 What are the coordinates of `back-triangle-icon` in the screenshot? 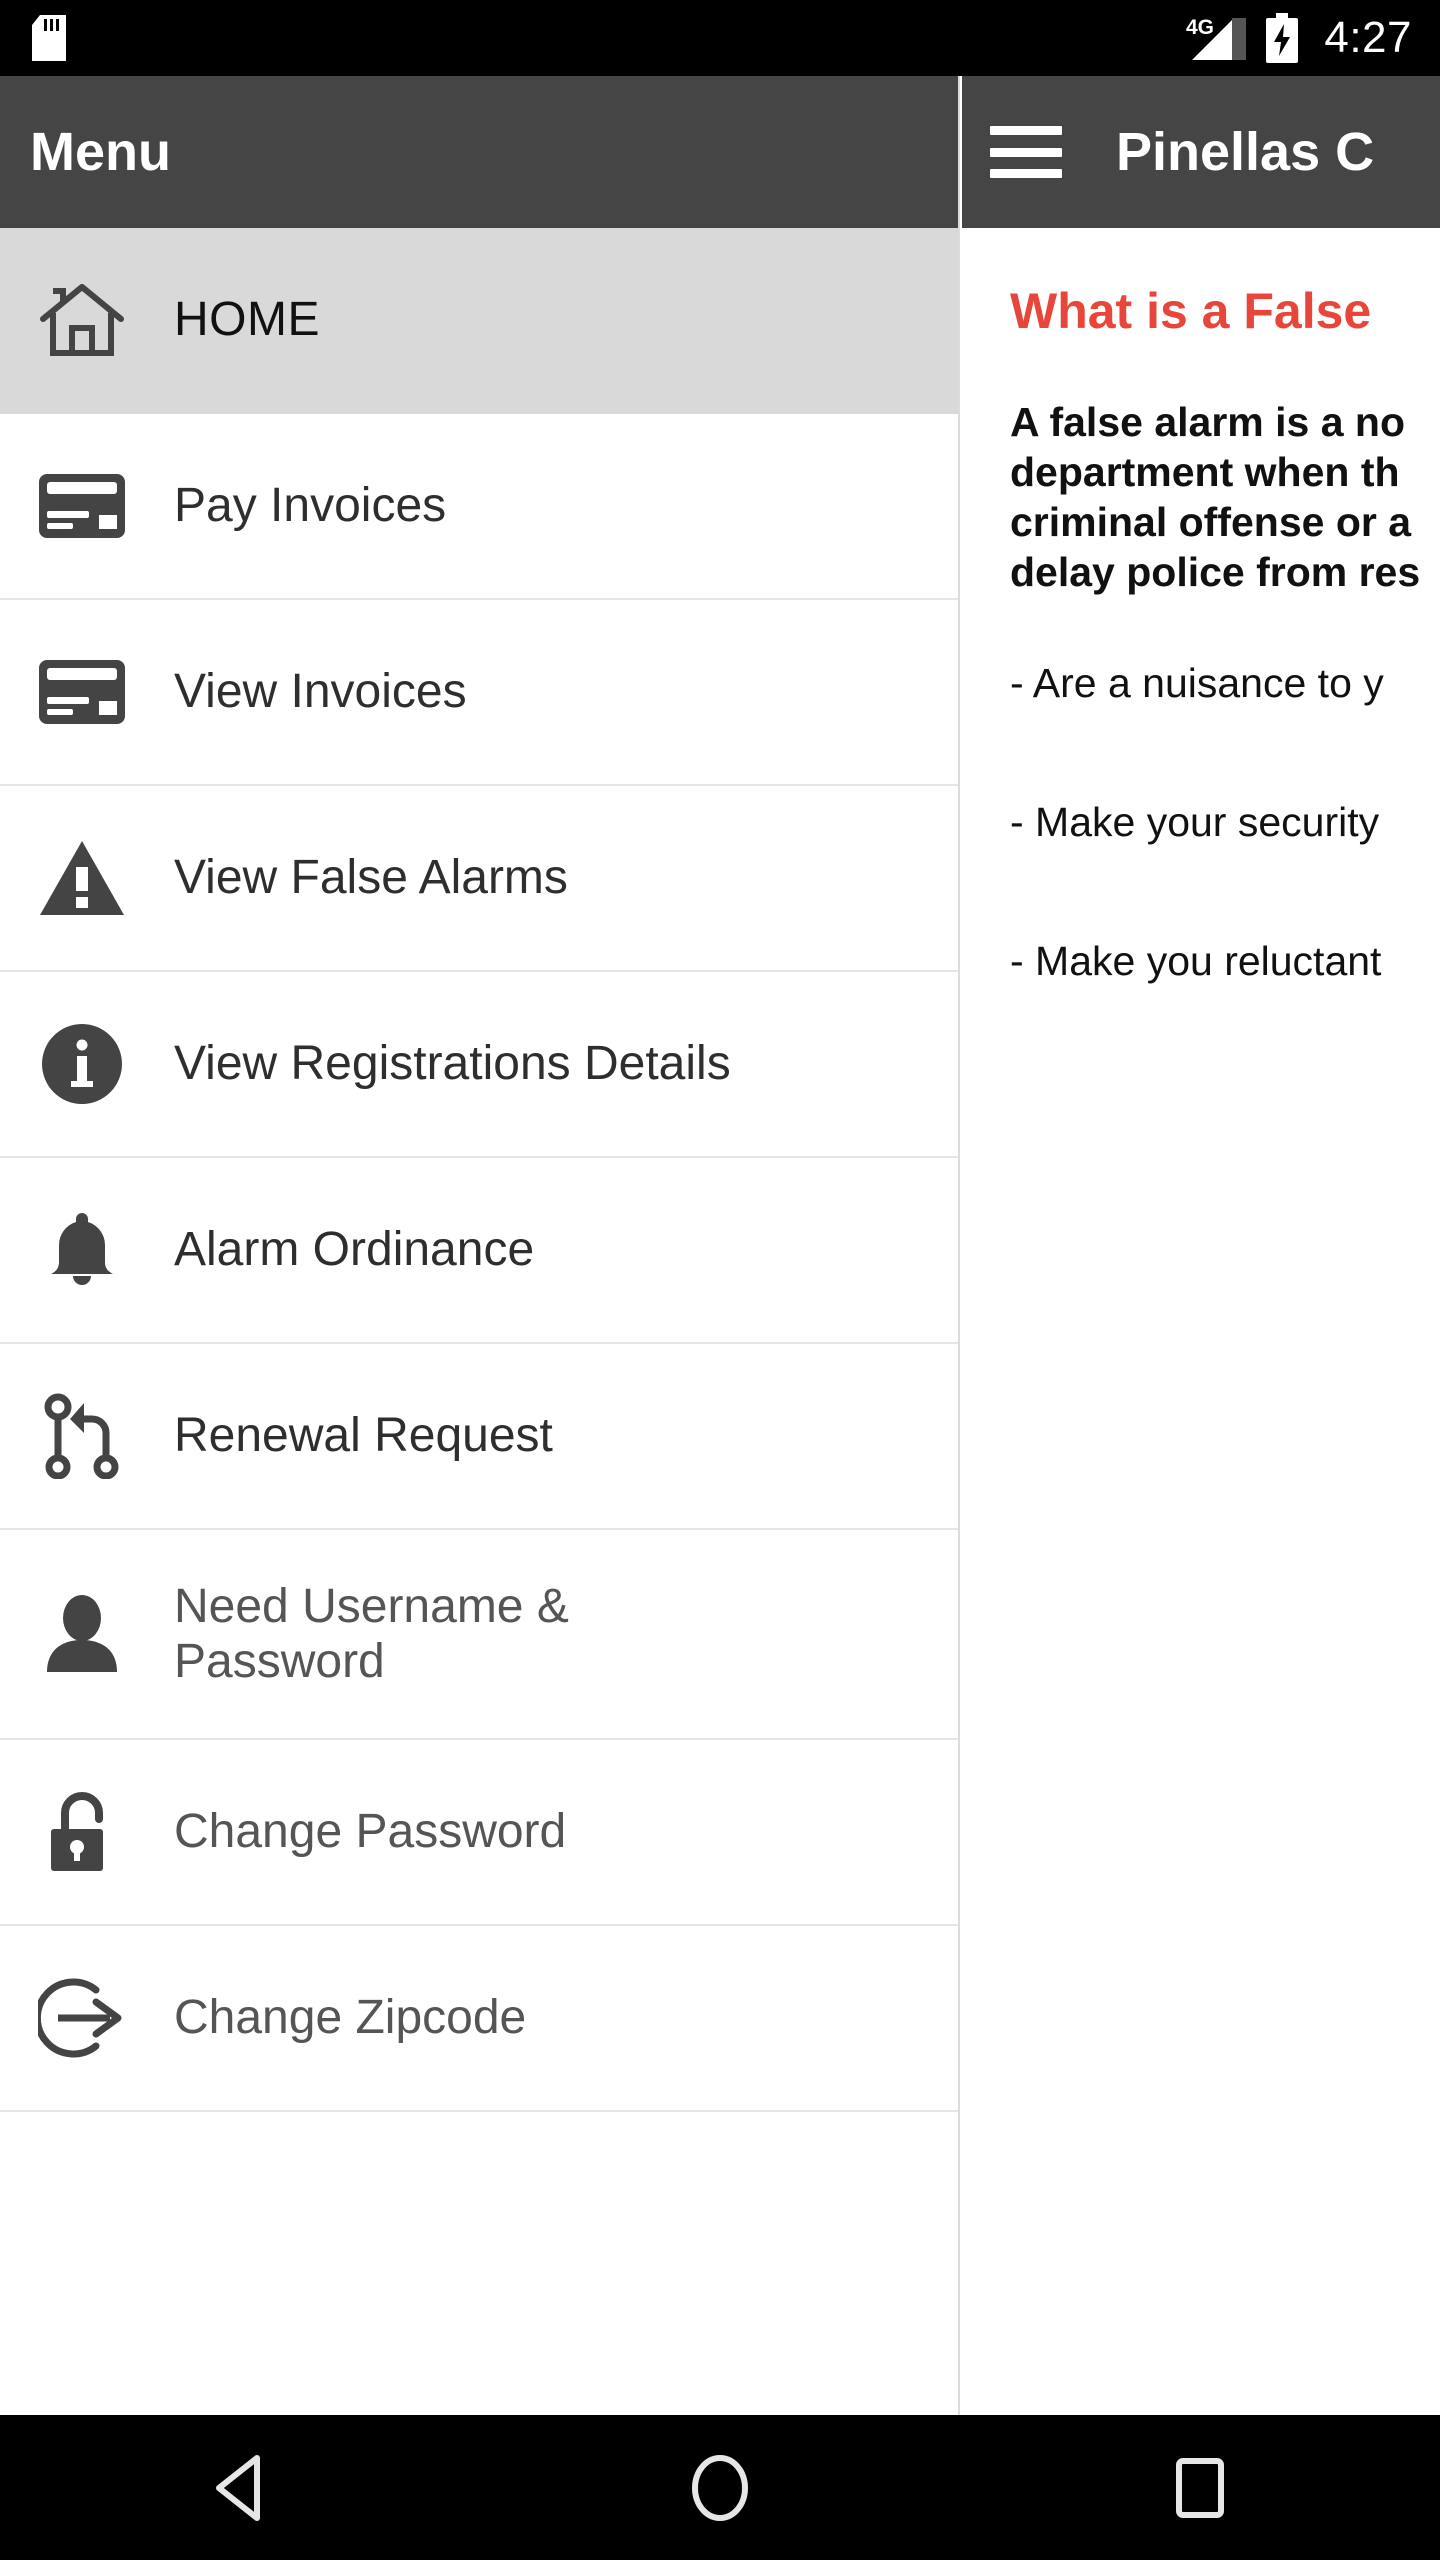 It's located at (240, 2487).